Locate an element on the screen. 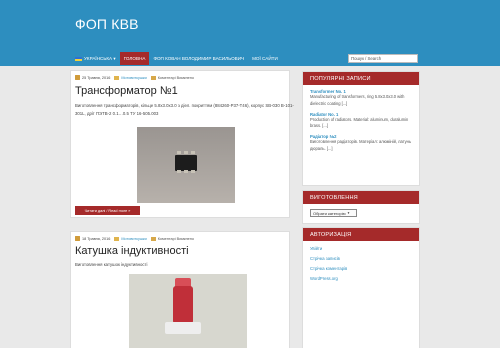 The image size is (500, 348). transformer-body is located at coordinates (186, 163).